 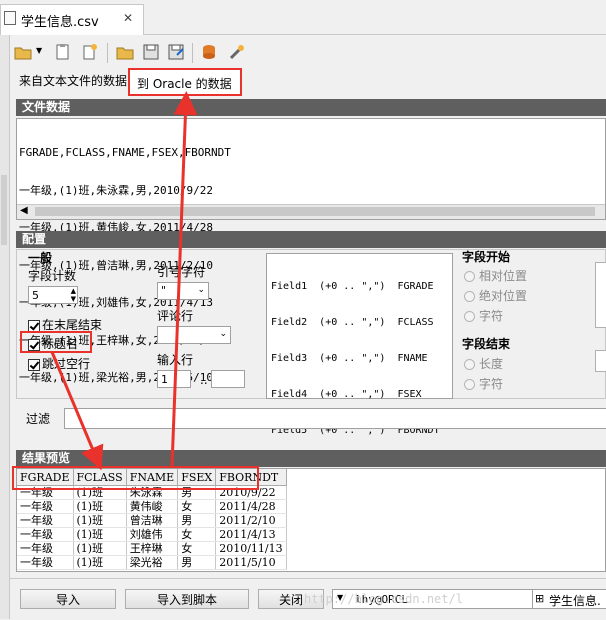 What do you see at coordinates (73, 80) in the screenshot?
I see `tab-from-text-file: 来自文本文件的数据` at bounding box center [73, 80].